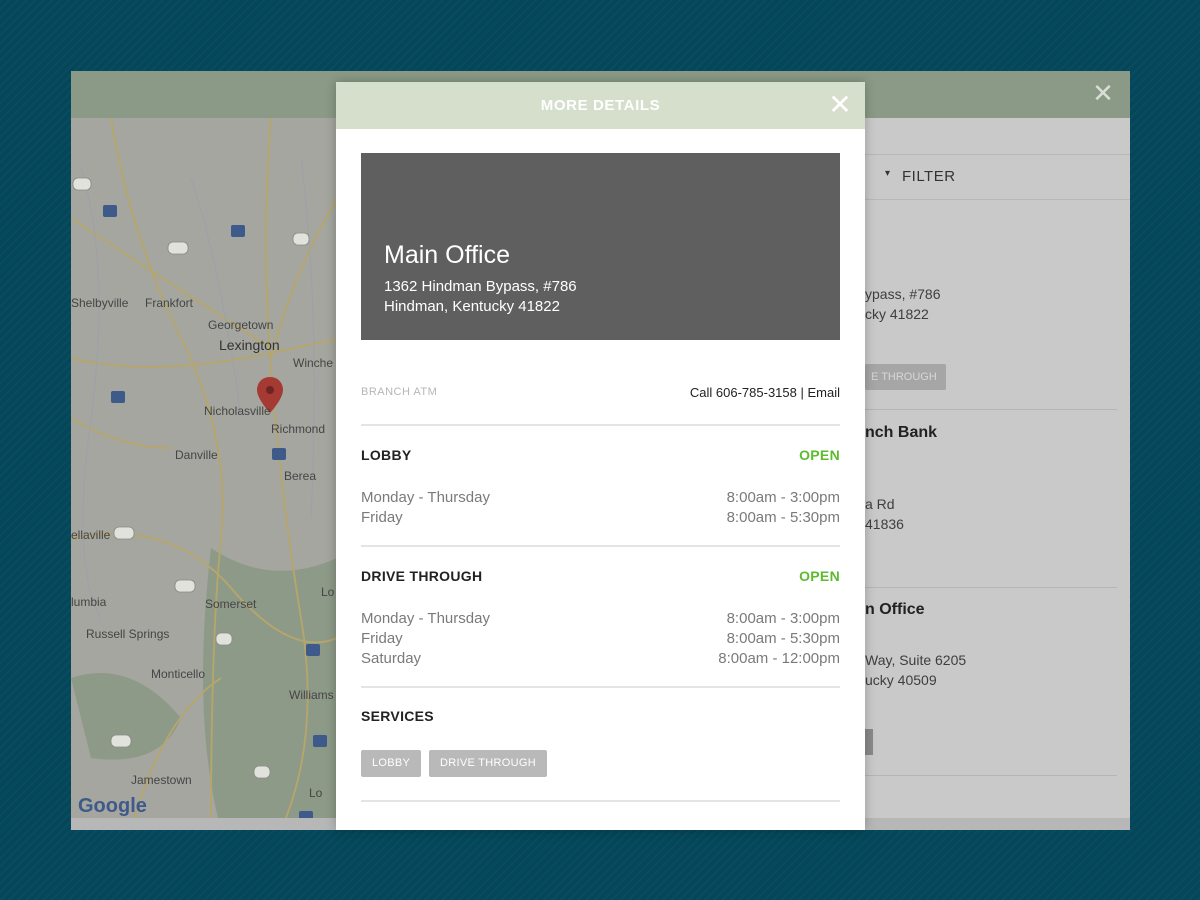  I want to click on lobby-title: LOBBY, so click(386, 455).